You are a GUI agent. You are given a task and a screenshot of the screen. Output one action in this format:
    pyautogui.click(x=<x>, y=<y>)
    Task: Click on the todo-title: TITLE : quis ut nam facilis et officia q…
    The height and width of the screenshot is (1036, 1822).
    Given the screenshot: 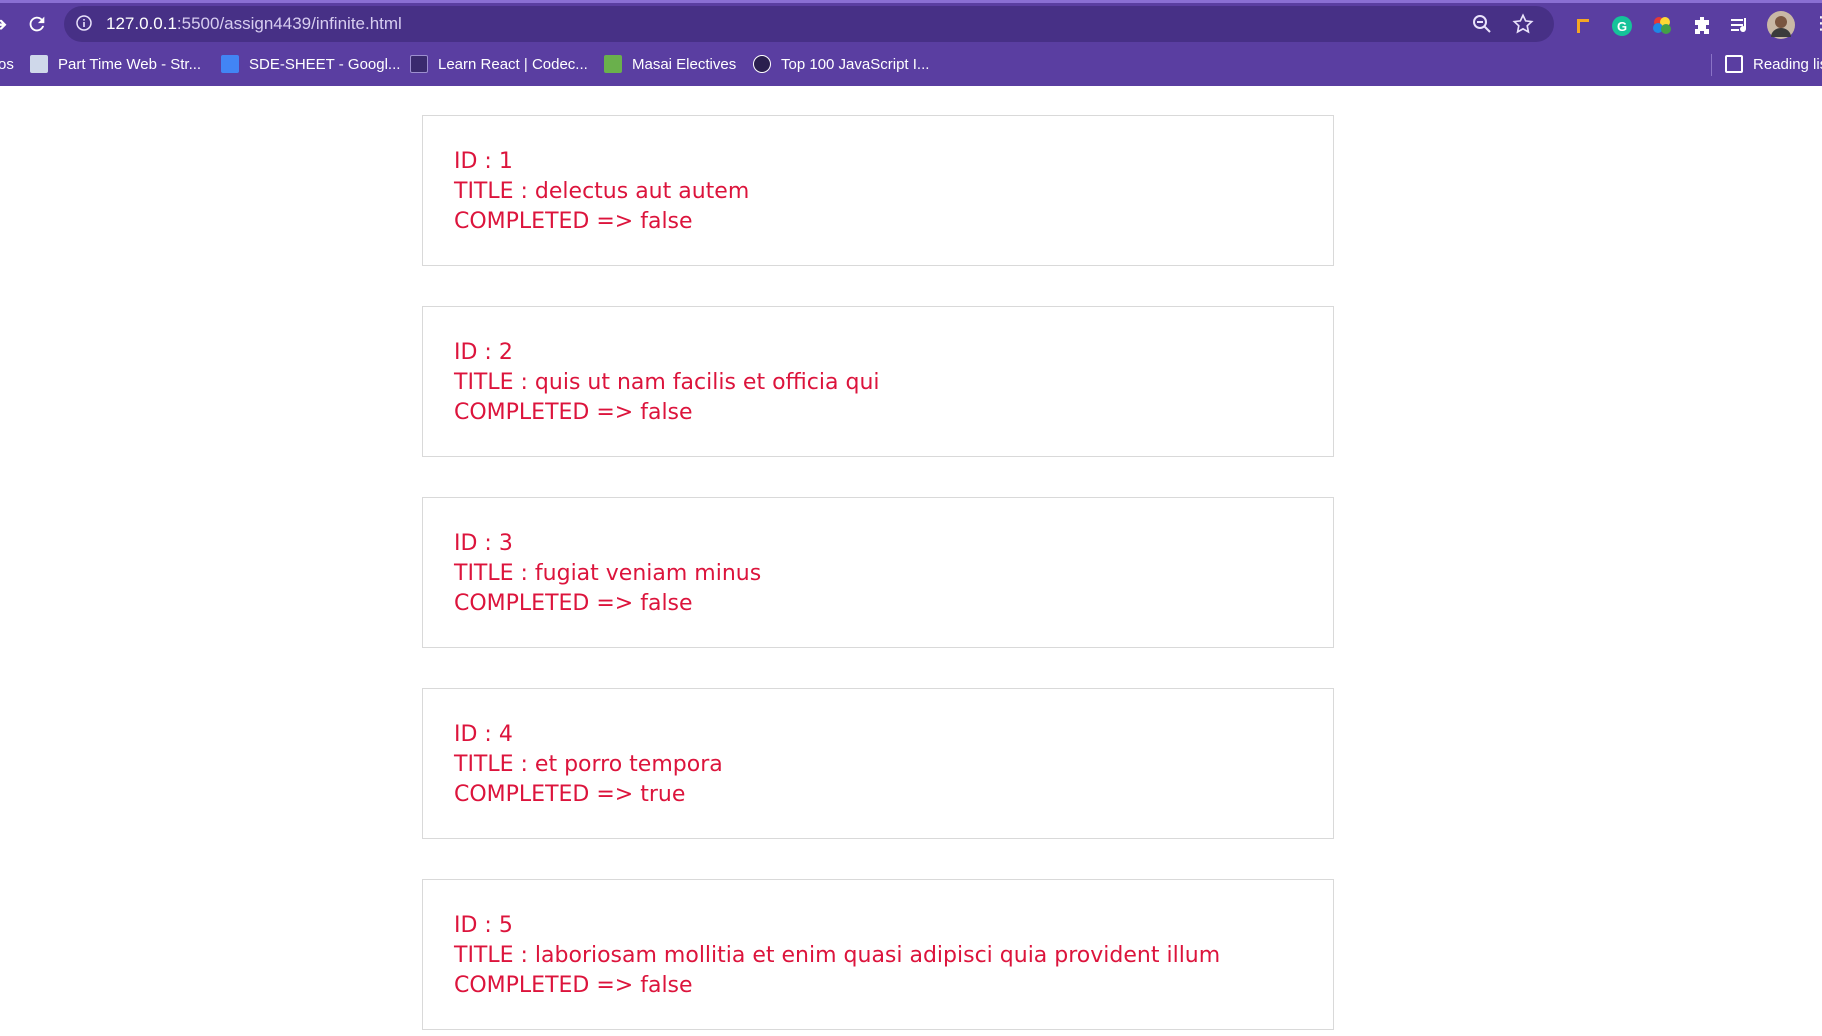 What is the action you would take?
    pyautogui.click(x=667, y=382)
    